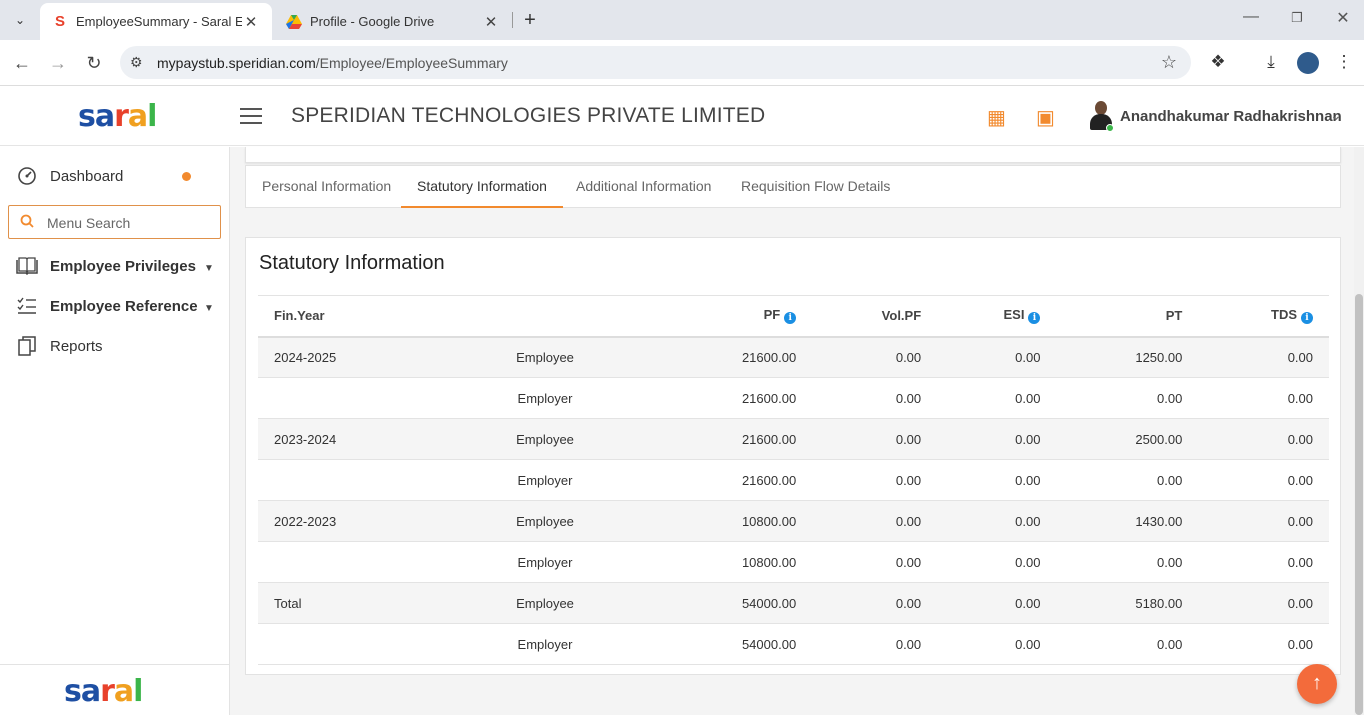 Image resolution: width=1364 pixels, height=715 pixels. I want to click on menu-search-input: Menu Search, so click(114, 222).